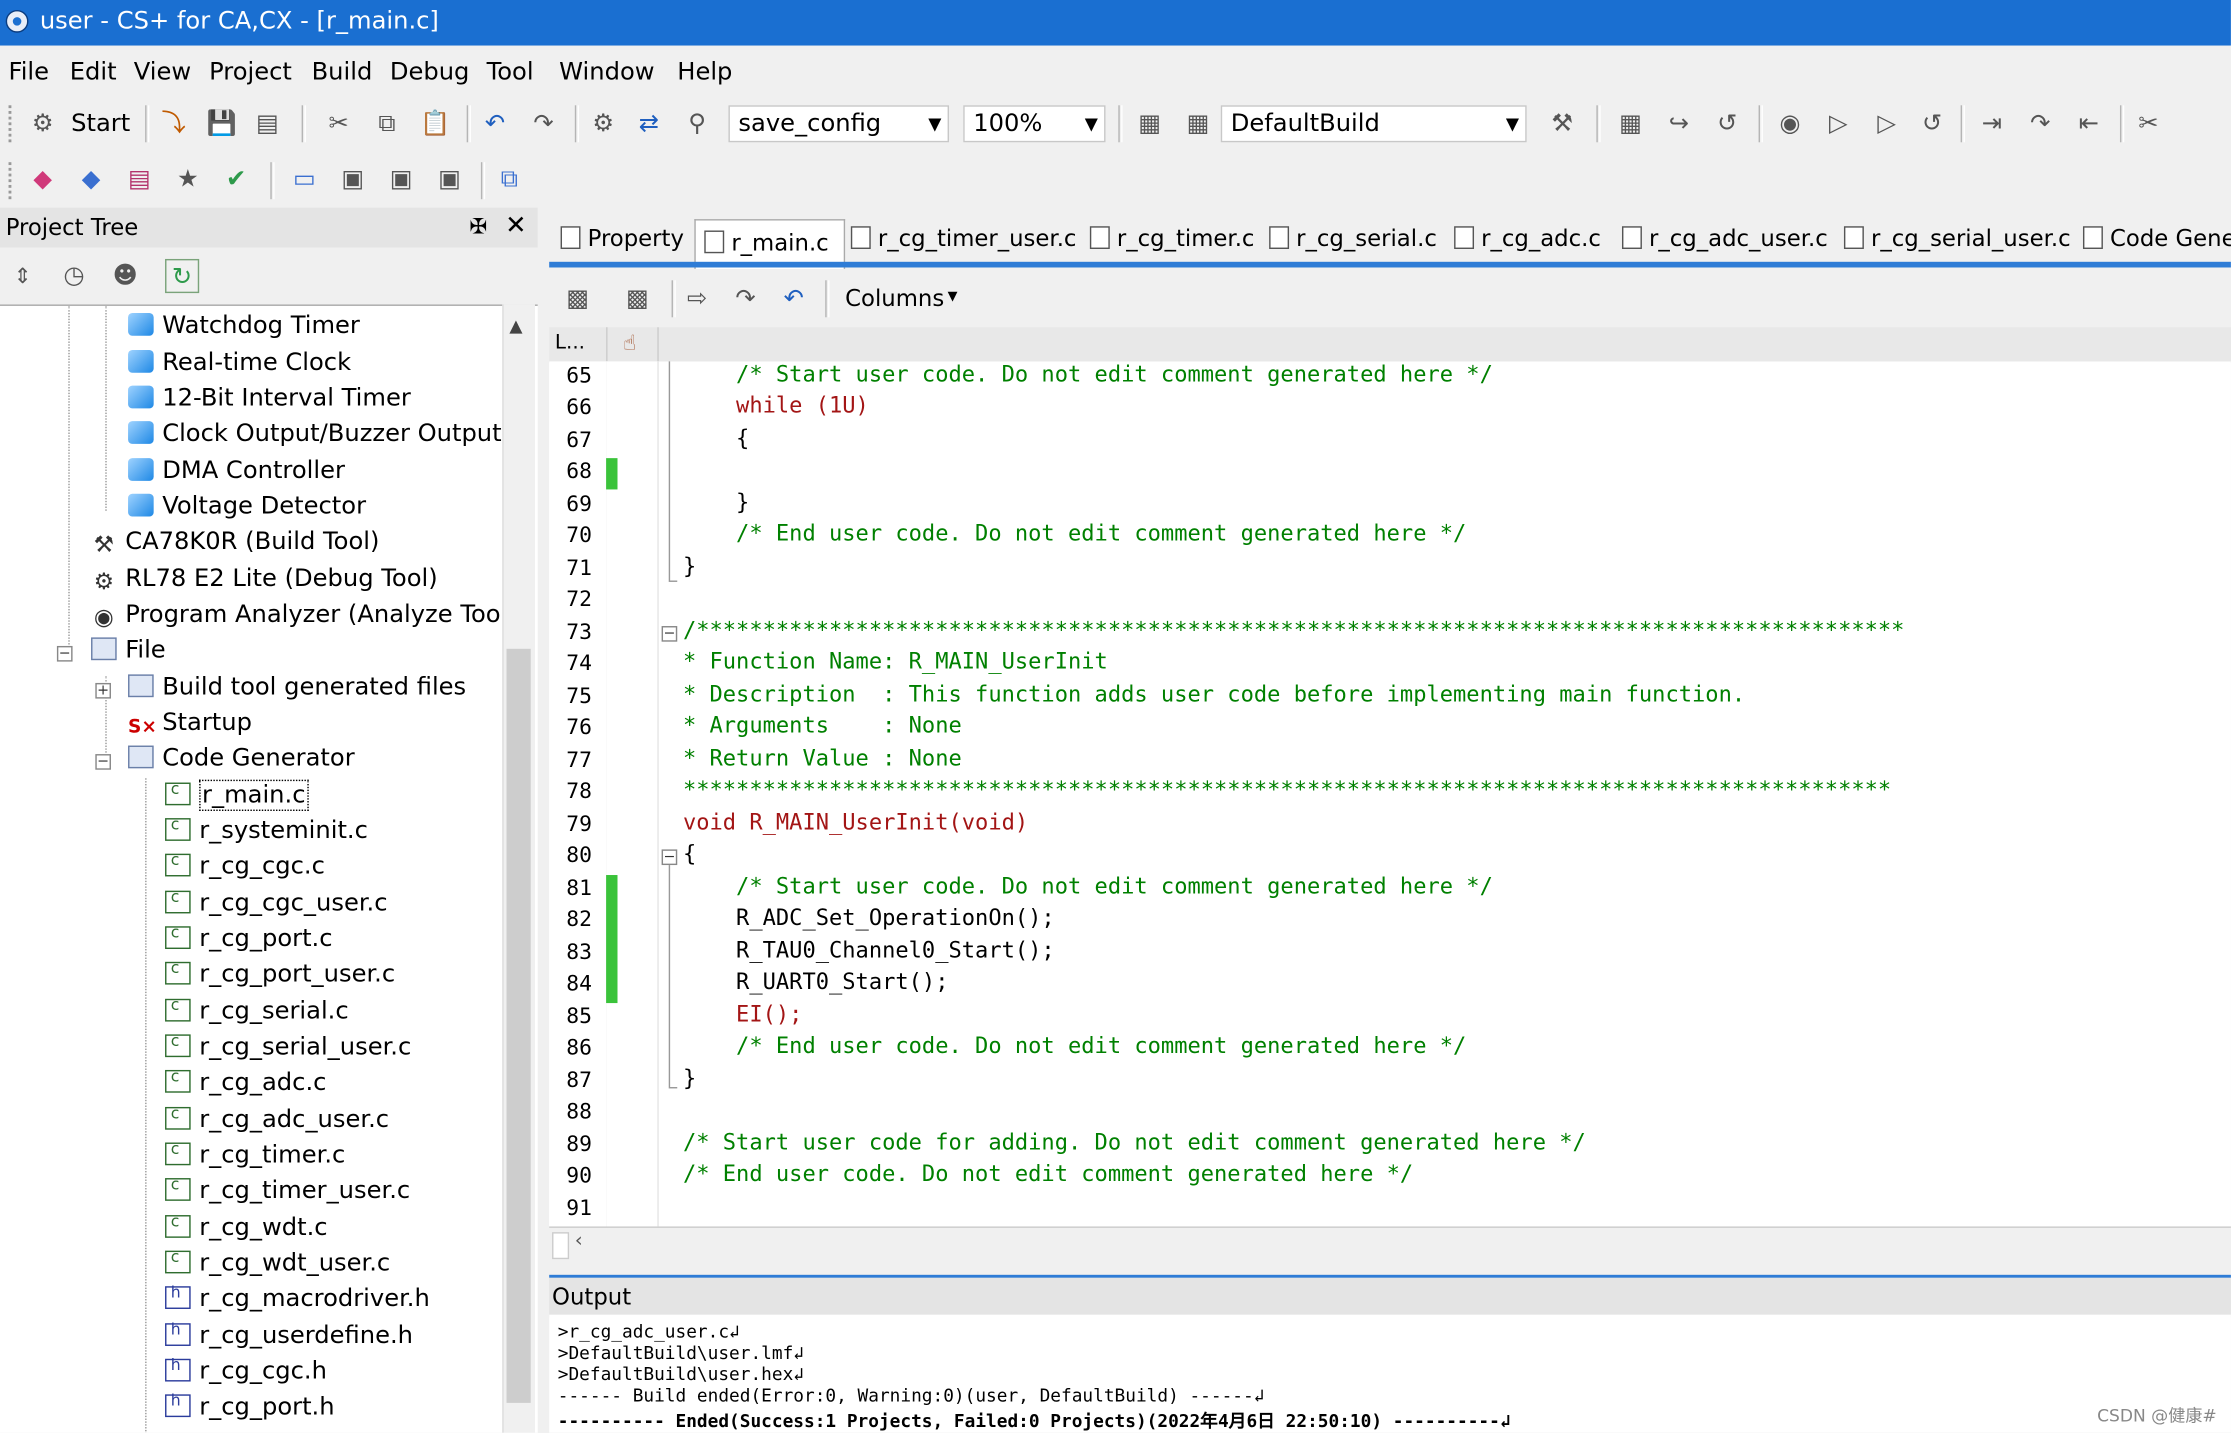  Describe the element at coordinates (162, 72) in the screenshot. I see `menu-view: View` at that location.